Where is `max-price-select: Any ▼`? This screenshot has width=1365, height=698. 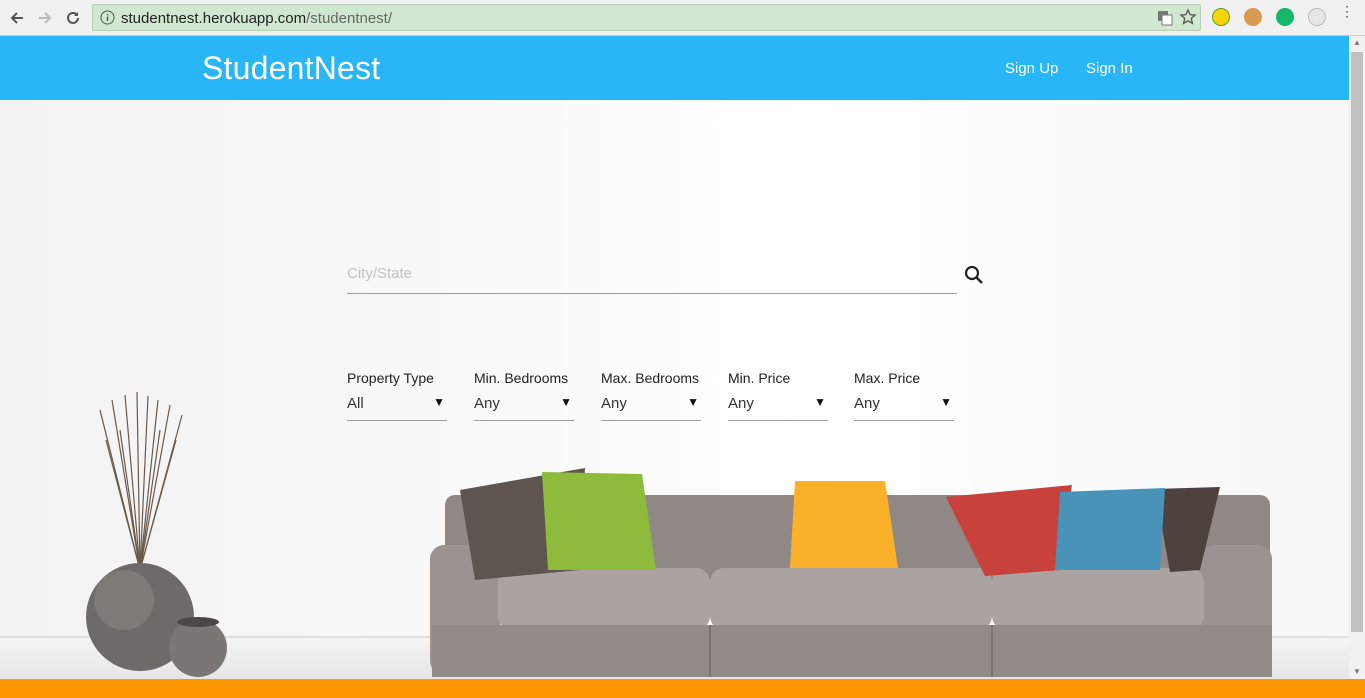
max-price-select: Any ▼ is located at coordinates (904, 408).